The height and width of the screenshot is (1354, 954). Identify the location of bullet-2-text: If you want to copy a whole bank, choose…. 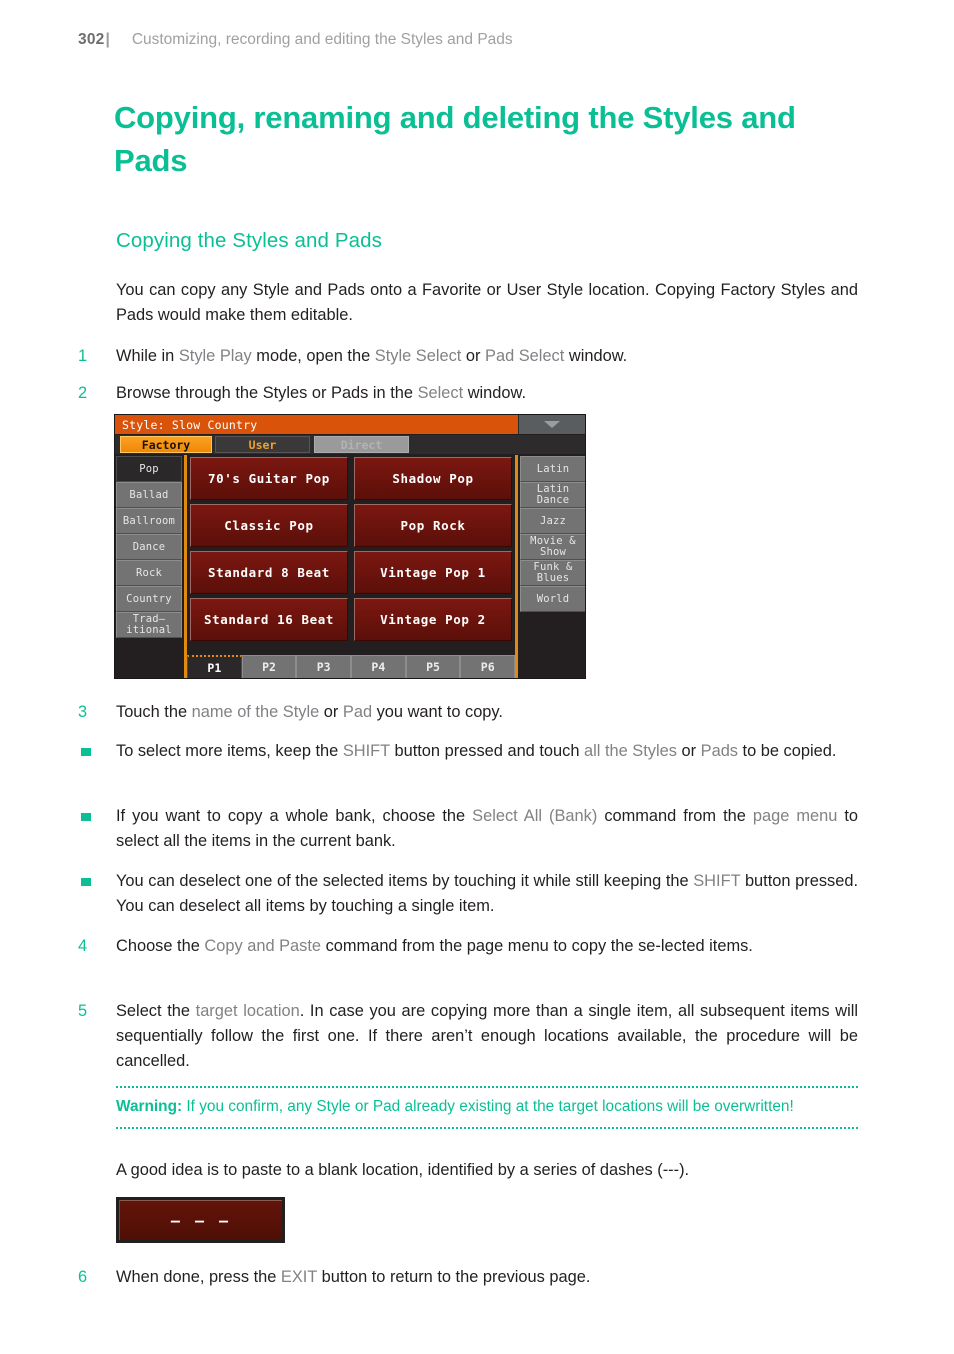
(487, 828).